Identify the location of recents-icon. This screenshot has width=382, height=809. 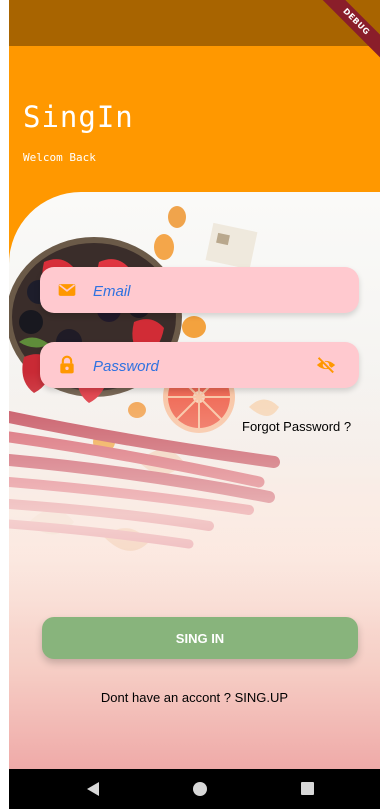
(307, 788).